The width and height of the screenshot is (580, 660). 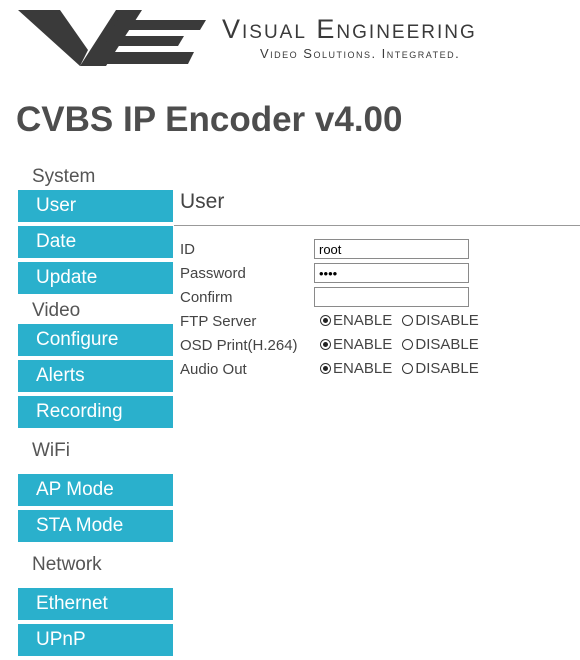 I want to click on nav-item-ap-mode: AP Mode, so click(x=95, y=490).